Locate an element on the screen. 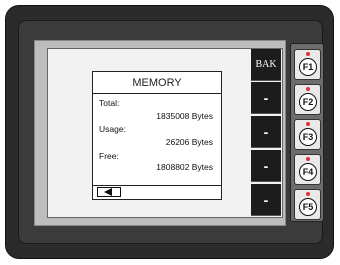 The width and height of the screenshot is (340, 265). free-value: 1808802 Bytes is located at coordinates (184, 167).